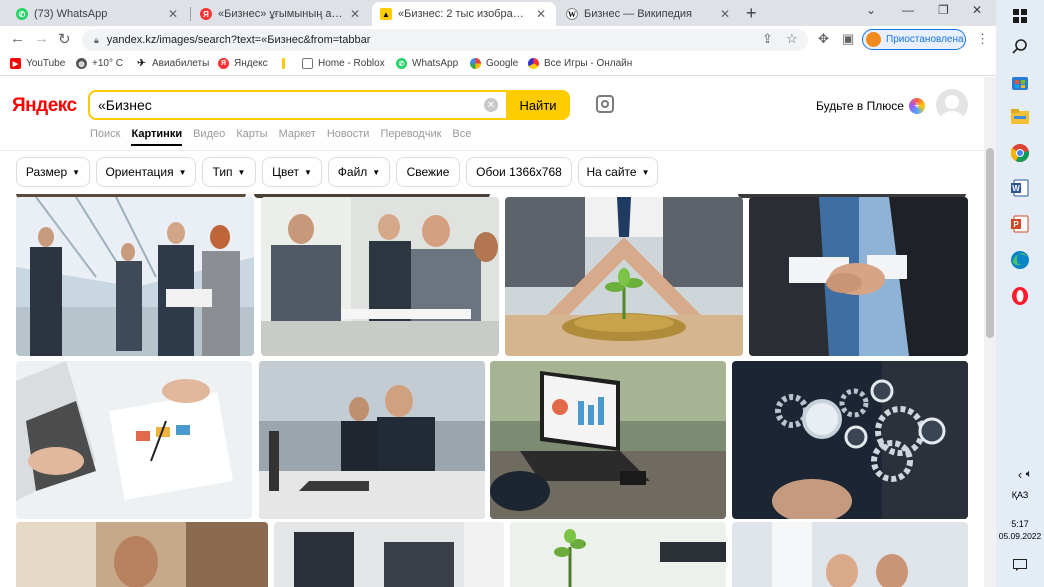 The image size is (1044, 587). What do you see at coordinates (1020, 565) in the screenshot?
I see `notifications-icon` at bounding box center [1020, 565].